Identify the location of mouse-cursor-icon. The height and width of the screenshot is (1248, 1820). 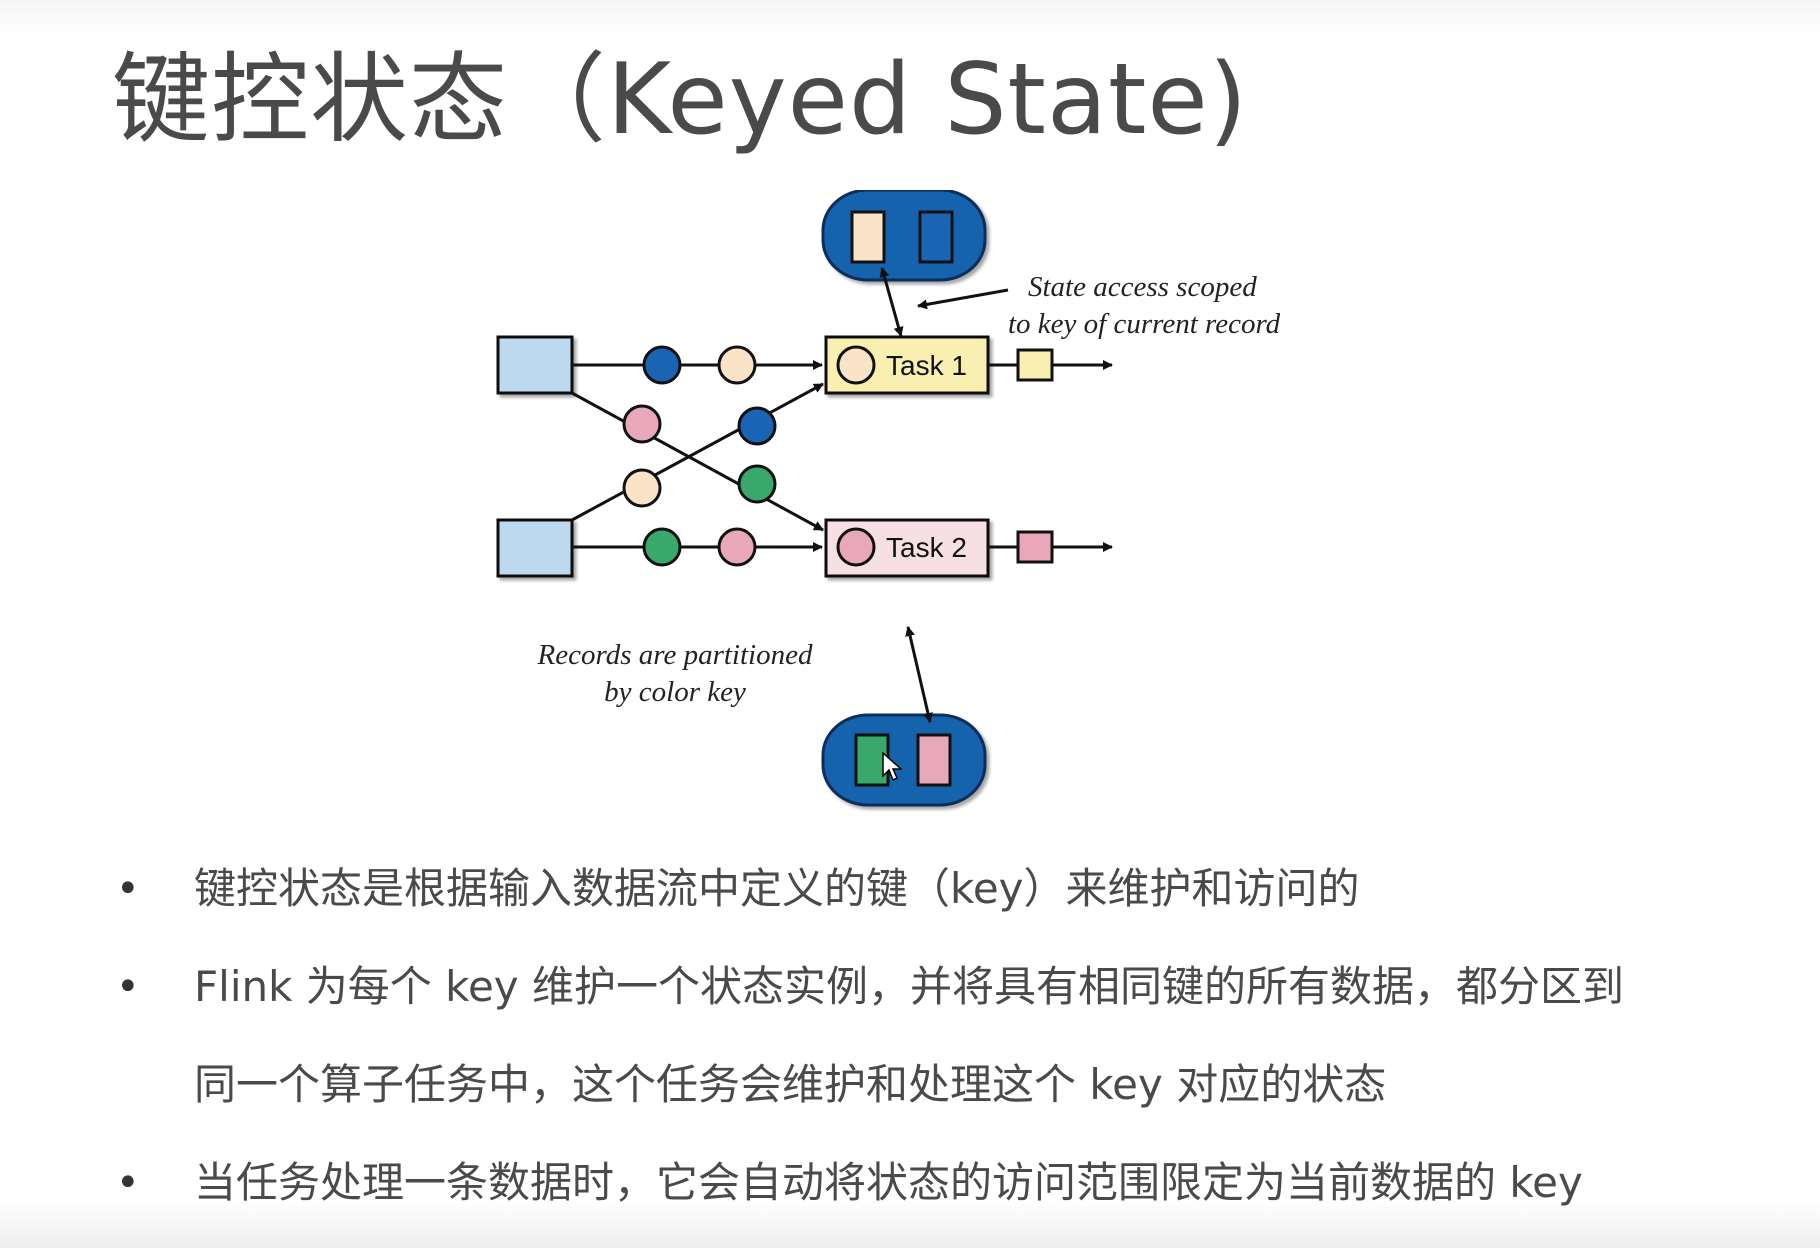
(892, 767).